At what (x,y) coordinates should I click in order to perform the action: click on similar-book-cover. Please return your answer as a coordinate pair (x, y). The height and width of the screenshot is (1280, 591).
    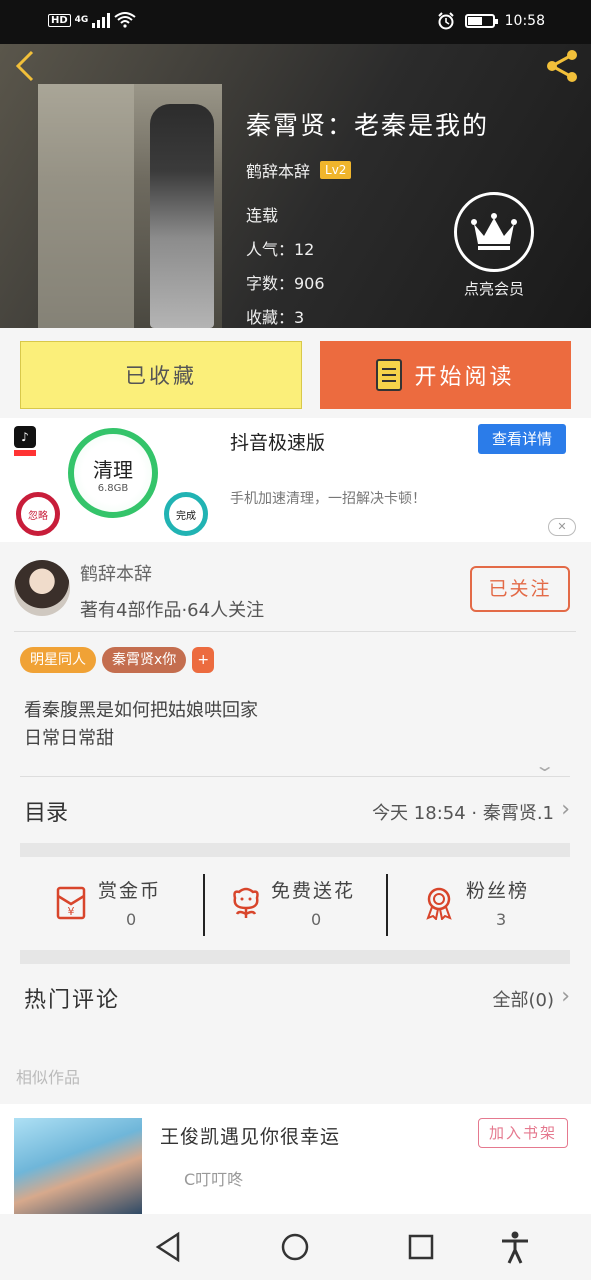
    Looking at the image, I should click on (78, 1166).